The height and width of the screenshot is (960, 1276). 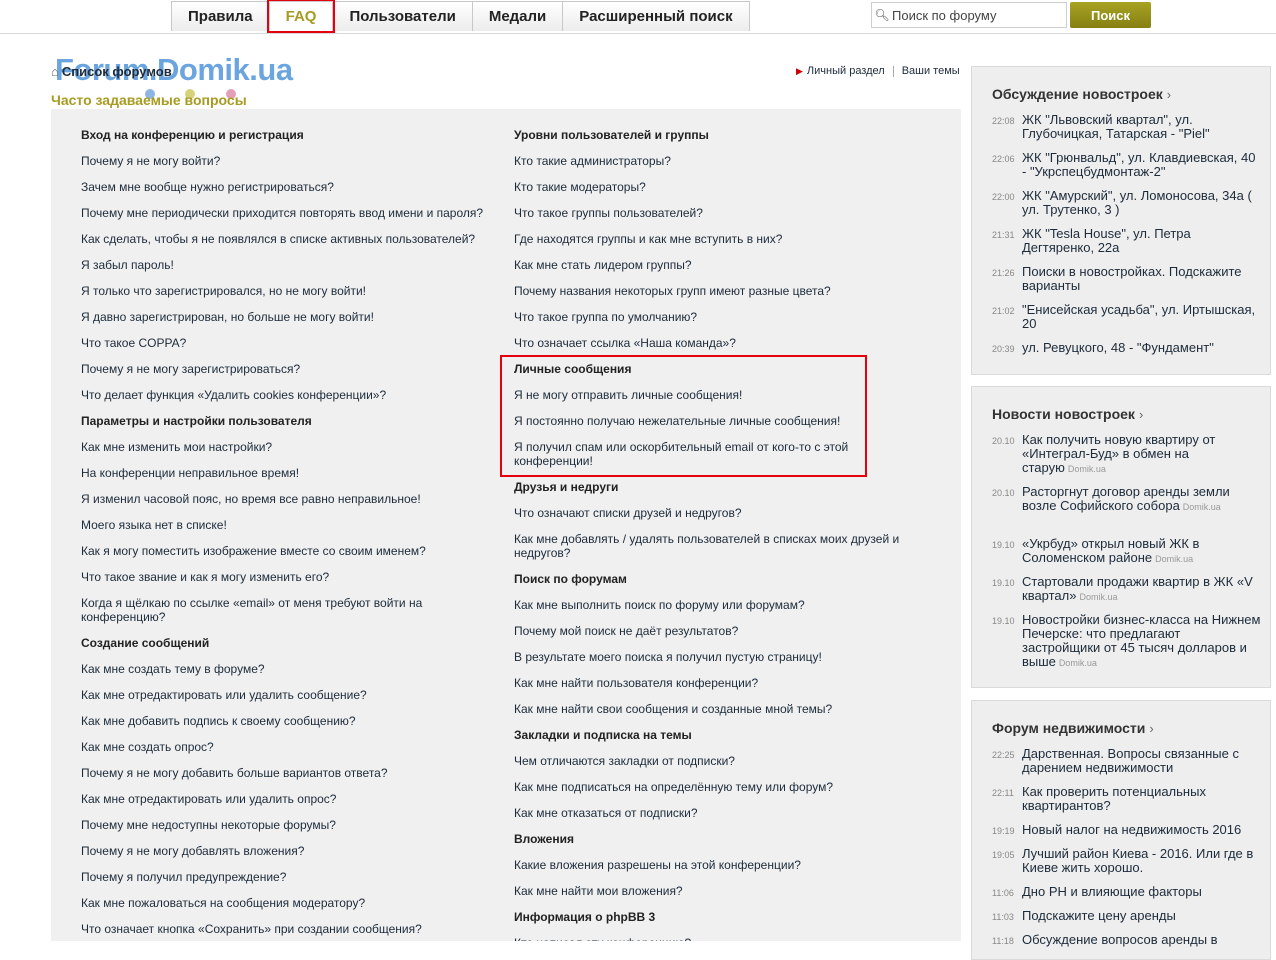 What do you see at coordinates (846, 71) in the screenshot?
I see `personal-section-link: Личный раздел` at bounding box center [846, 71].